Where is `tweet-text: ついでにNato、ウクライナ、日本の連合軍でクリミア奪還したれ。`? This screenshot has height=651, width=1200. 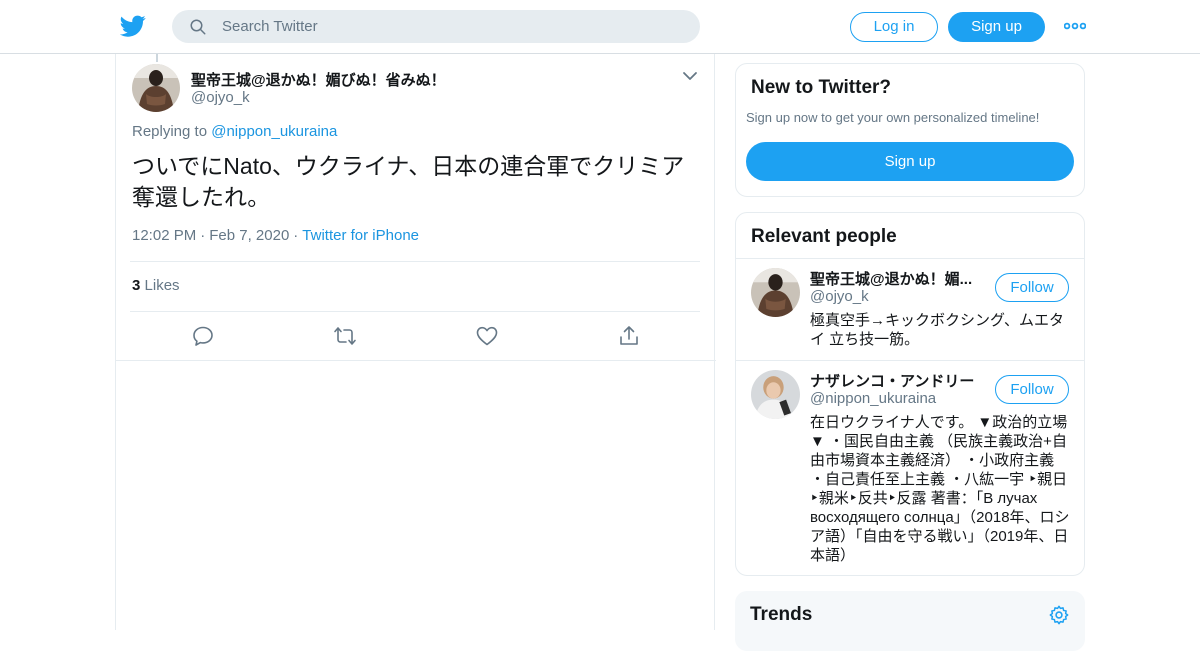
tweet-text: ついでにNato、ウクライナ、日本の連合軍でクリミア奪還したれ。 is located at coordinates (408, 181).